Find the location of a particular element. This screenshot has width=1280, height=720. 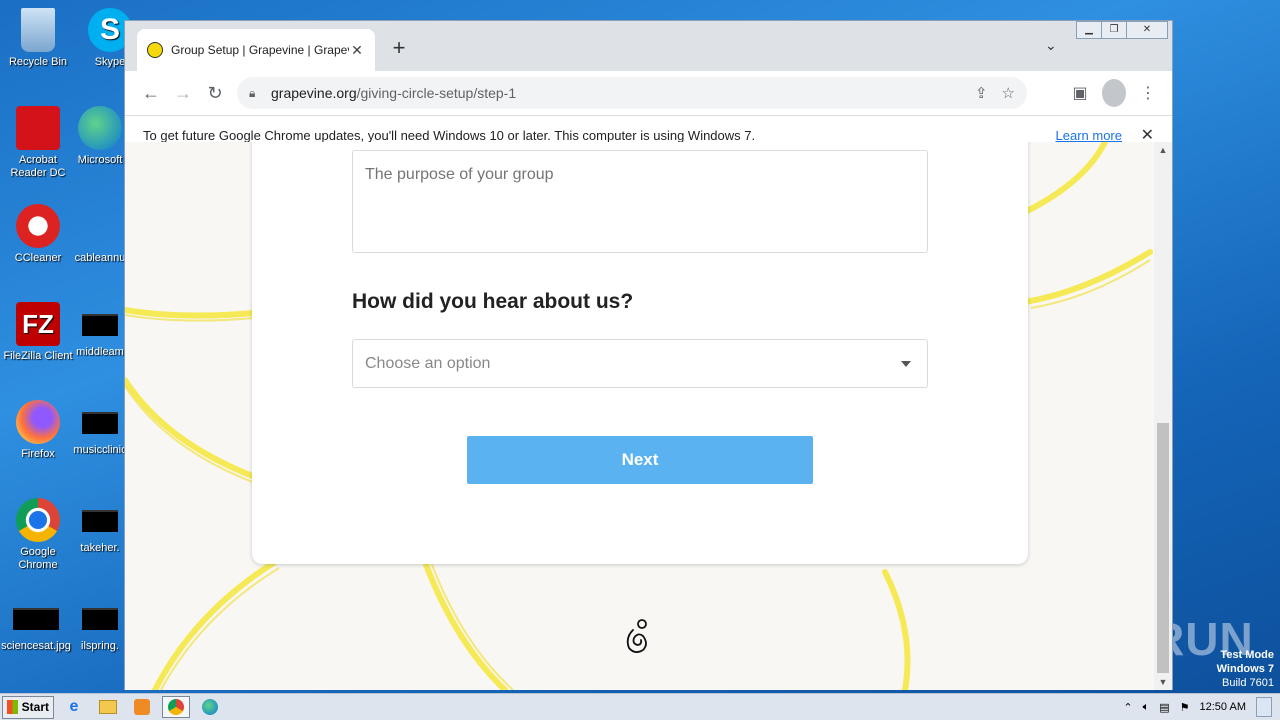

chrome-icon is located at coordinates (38, 520).